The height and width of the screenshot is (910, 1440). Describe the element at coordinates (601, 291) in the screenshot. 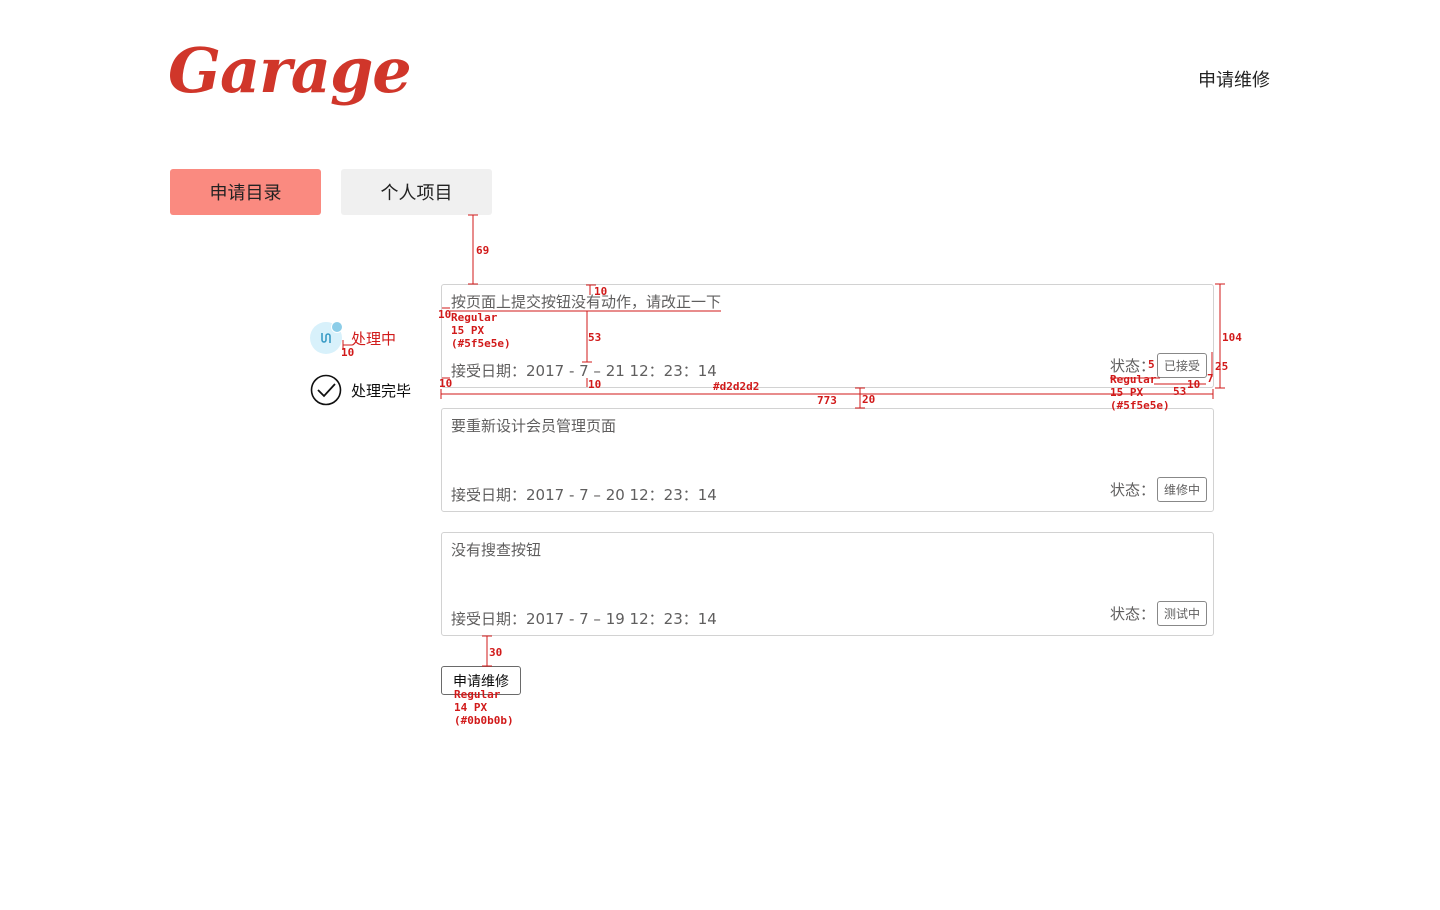

I see `annotation-title-top: 10` at that location.